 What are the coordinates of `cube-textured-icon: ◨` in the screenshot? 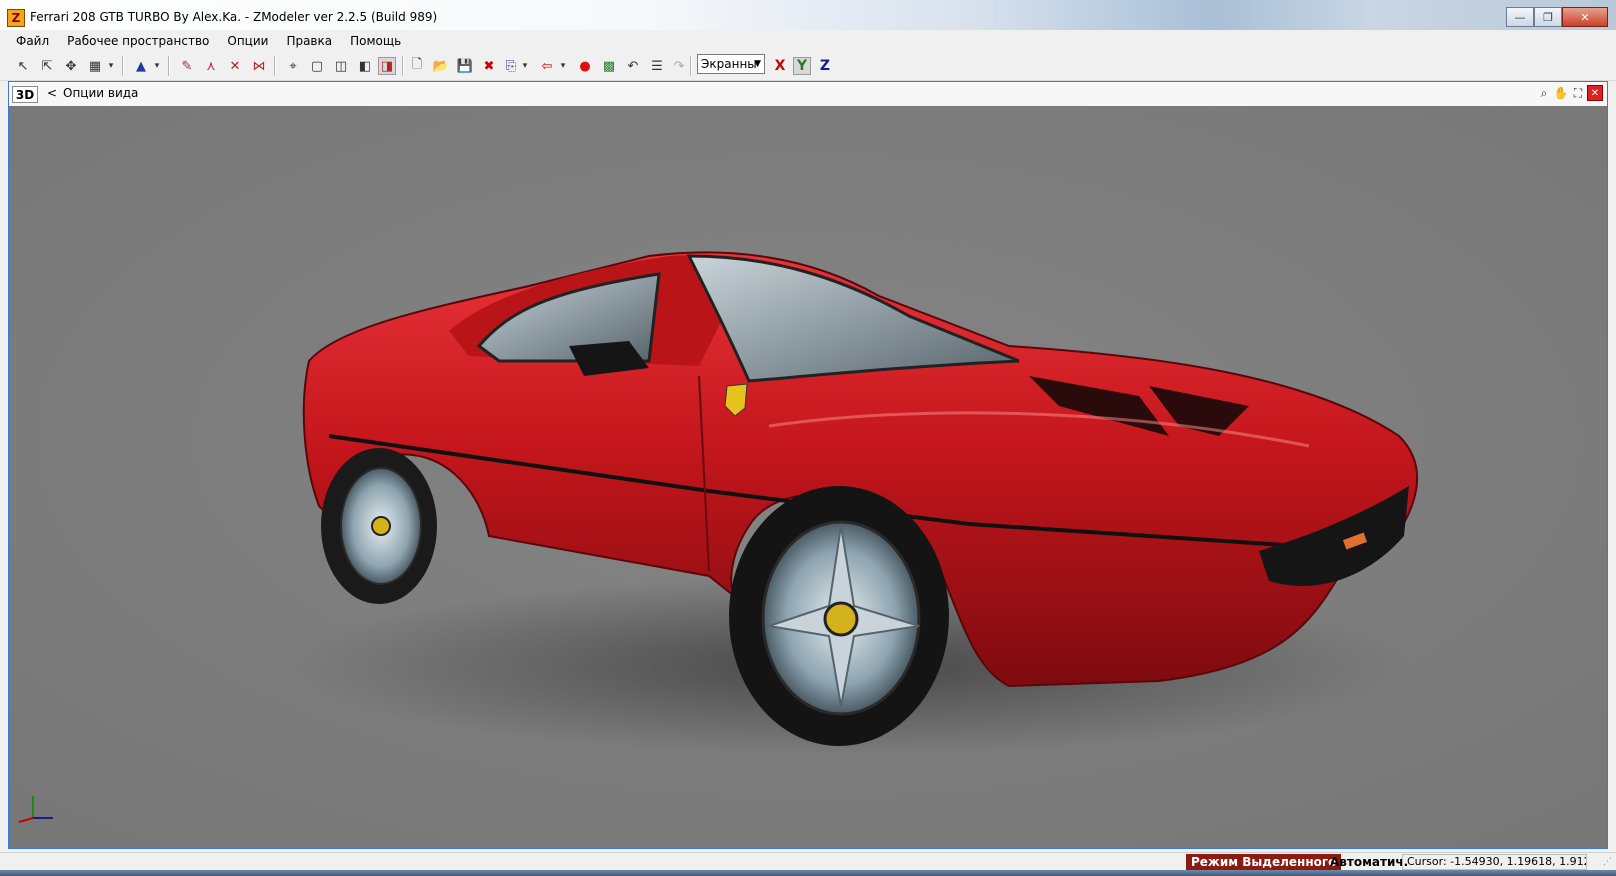 It's located at (387, 66).